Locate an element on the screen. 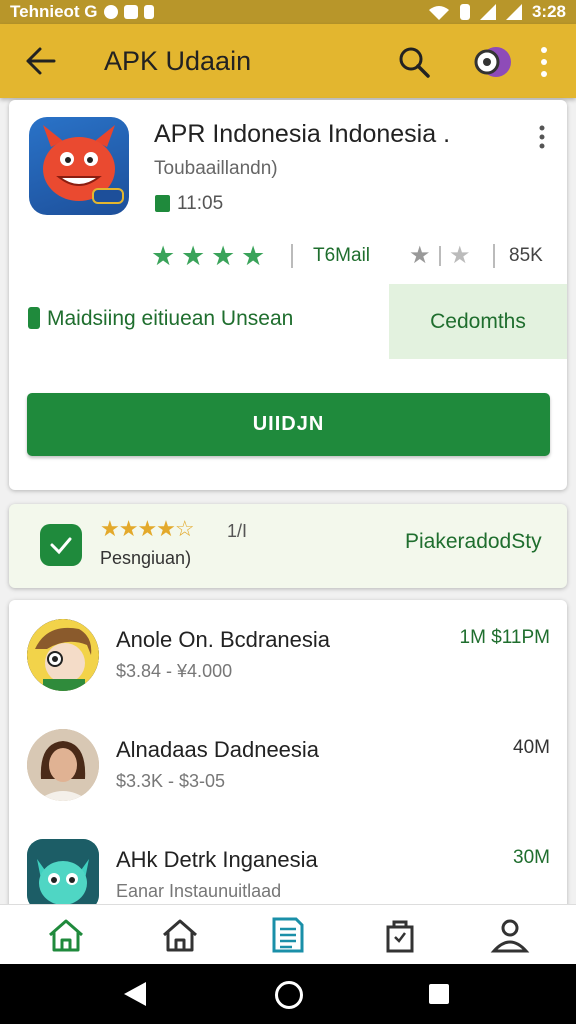  system-navigation-bar is located at coordinates (288, 994).